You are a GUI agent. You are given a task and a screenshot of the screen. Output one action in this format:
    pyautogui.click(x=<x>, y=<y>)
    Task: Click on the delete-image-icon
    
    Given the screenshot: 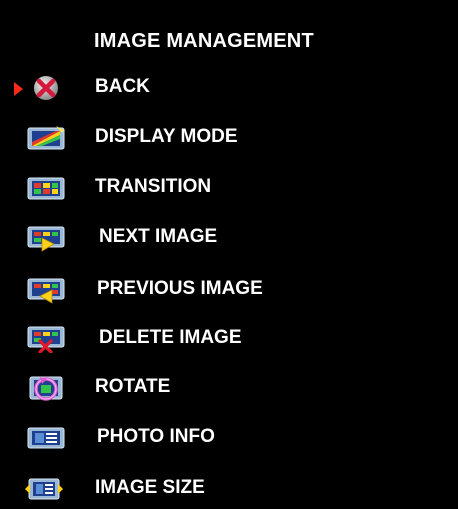 What is the action you would take?
    pyautogui.click(x=46, y=339)
    